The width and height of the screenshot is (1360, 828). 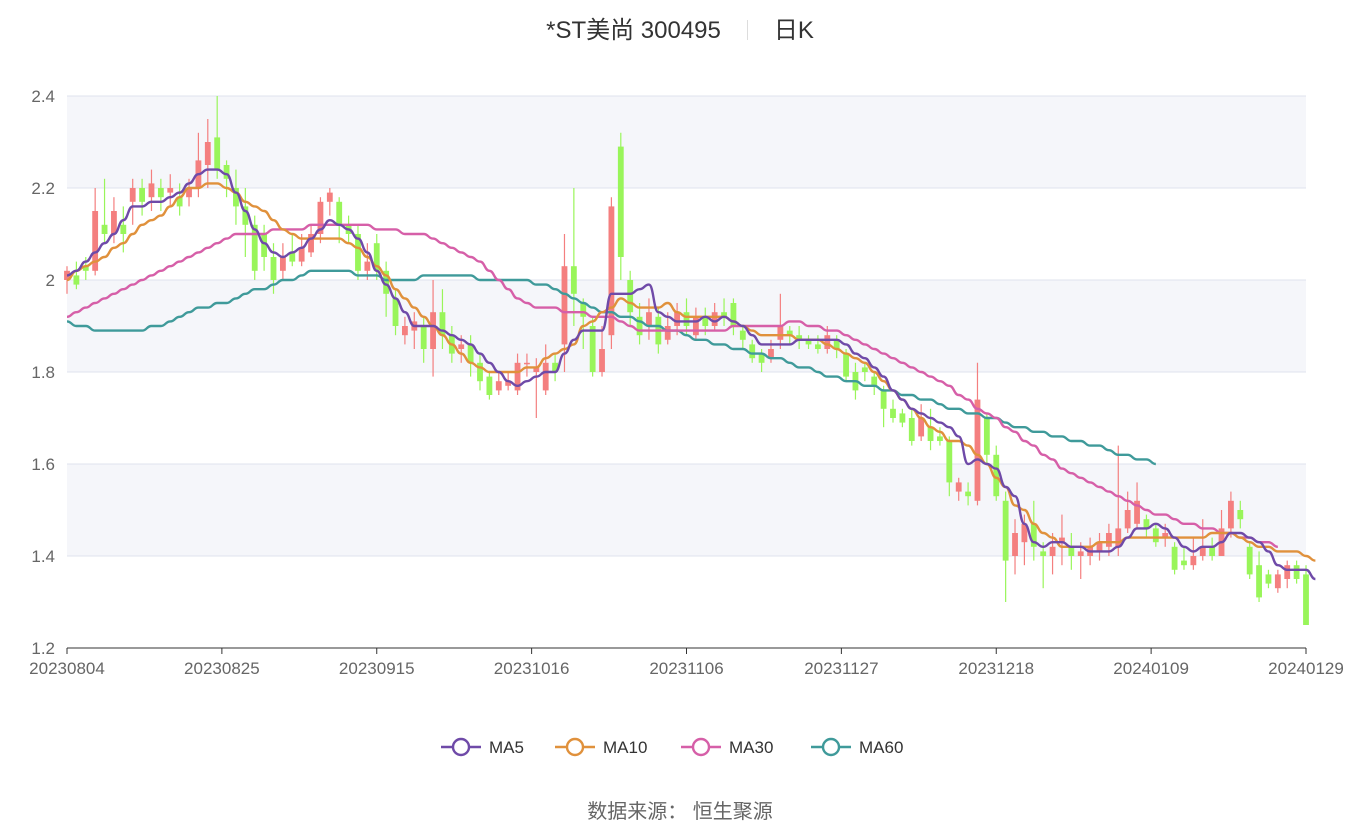 What do you see at coordinates (43, 96) in the screenshot?
I see `y-tick-label: 2.4` at bounding box center [43, 96].